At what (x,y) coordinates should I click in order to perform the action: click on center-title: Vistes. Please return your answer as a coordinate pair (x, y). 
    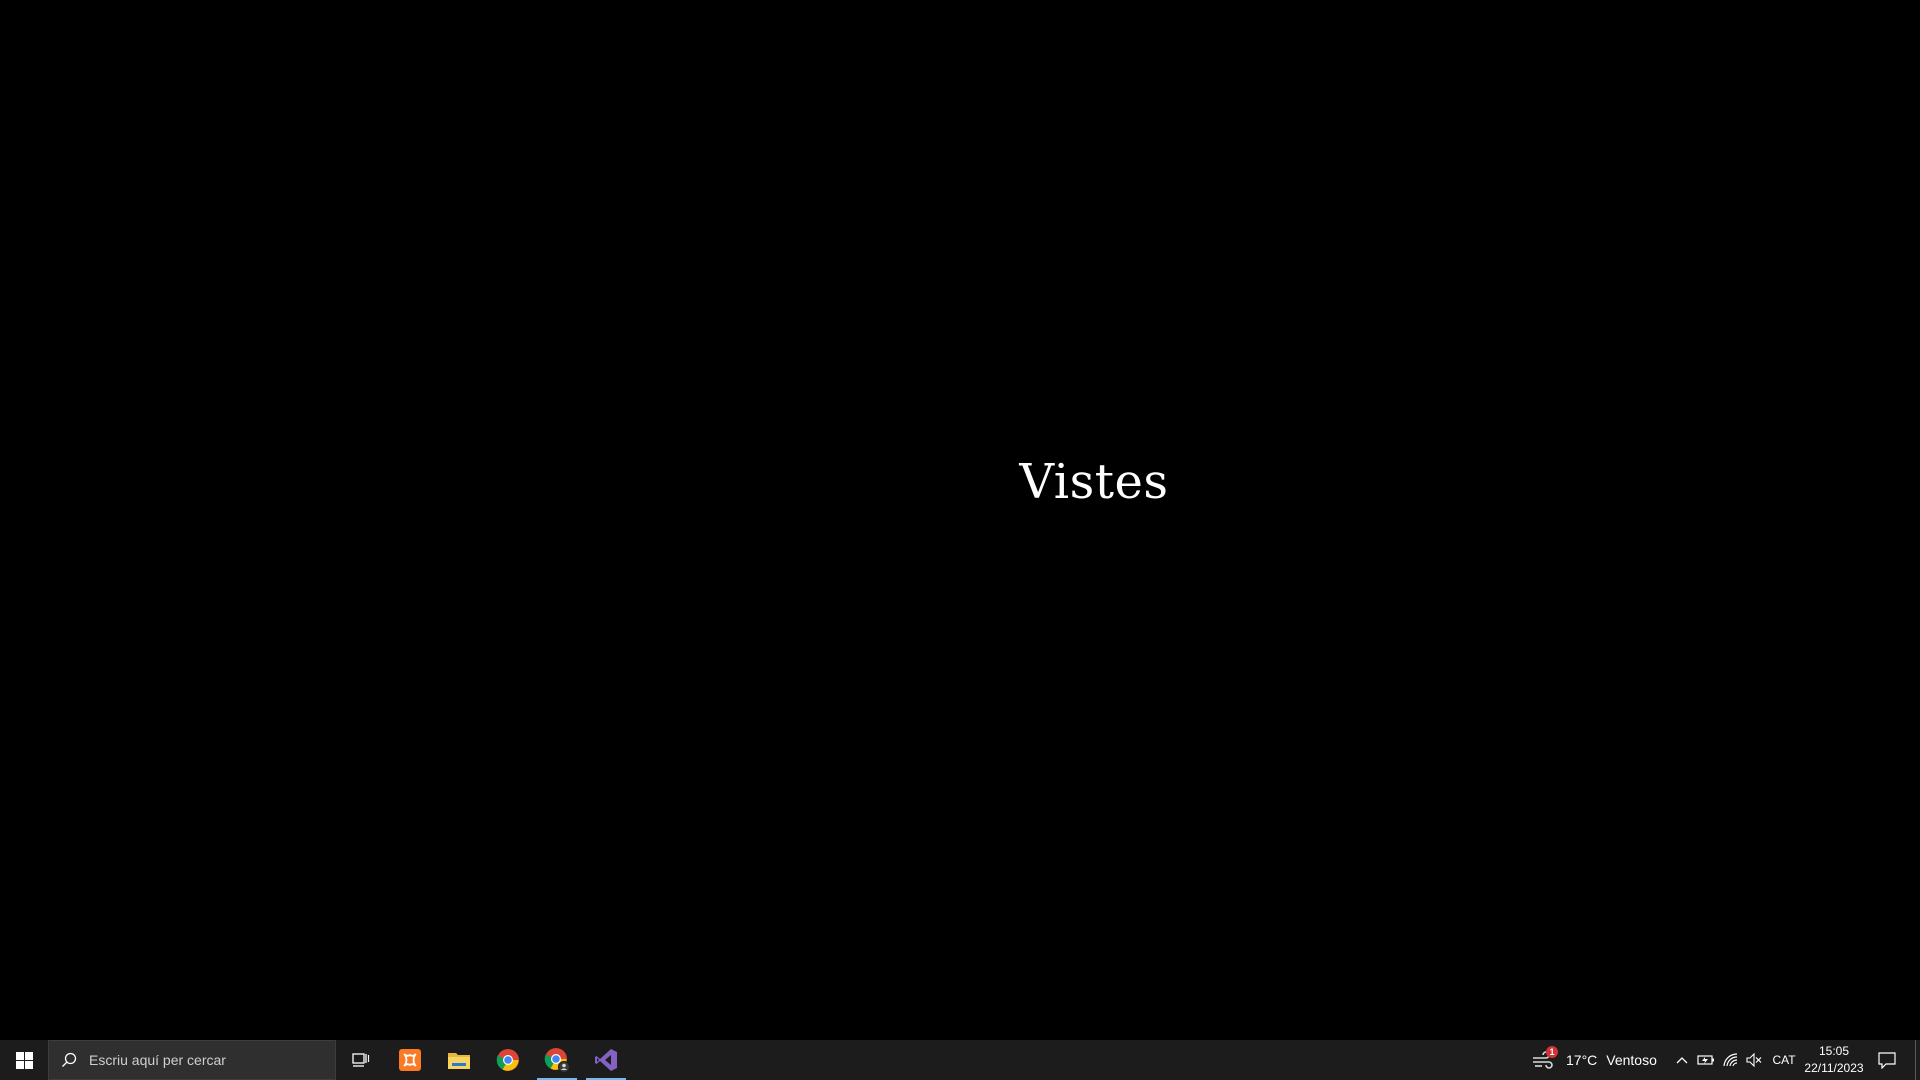
    Looking at the image, I should click on (1094, 482).